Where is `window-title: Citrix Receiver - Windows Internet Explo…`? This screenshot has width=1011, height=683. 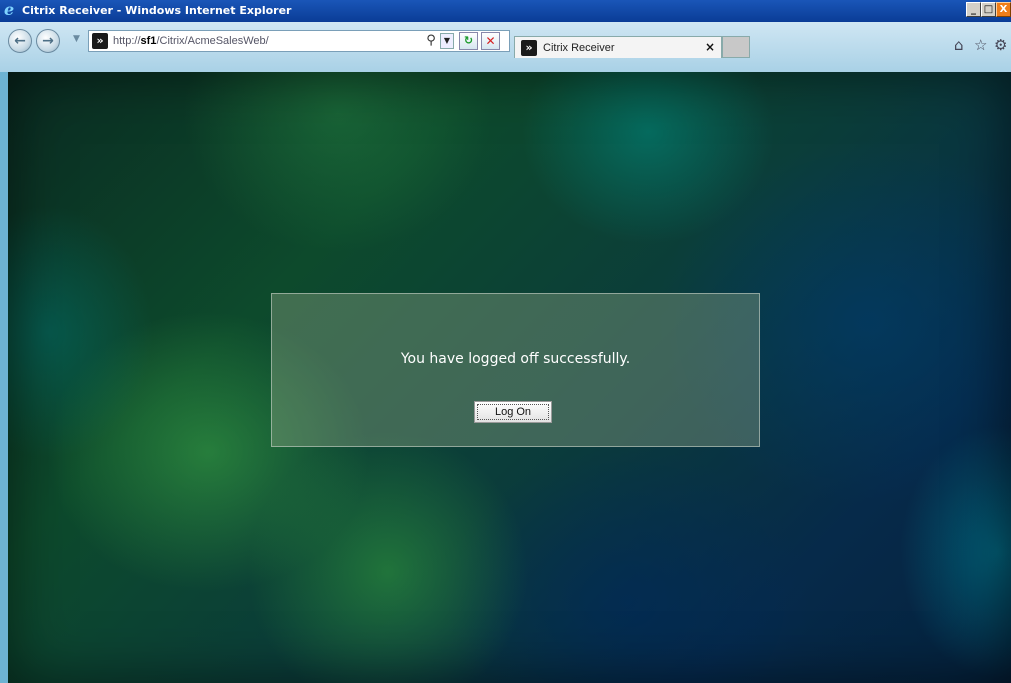 window-title: Citrix Receiver - Windows Internet Explo… is located at coordinates (157, 10).